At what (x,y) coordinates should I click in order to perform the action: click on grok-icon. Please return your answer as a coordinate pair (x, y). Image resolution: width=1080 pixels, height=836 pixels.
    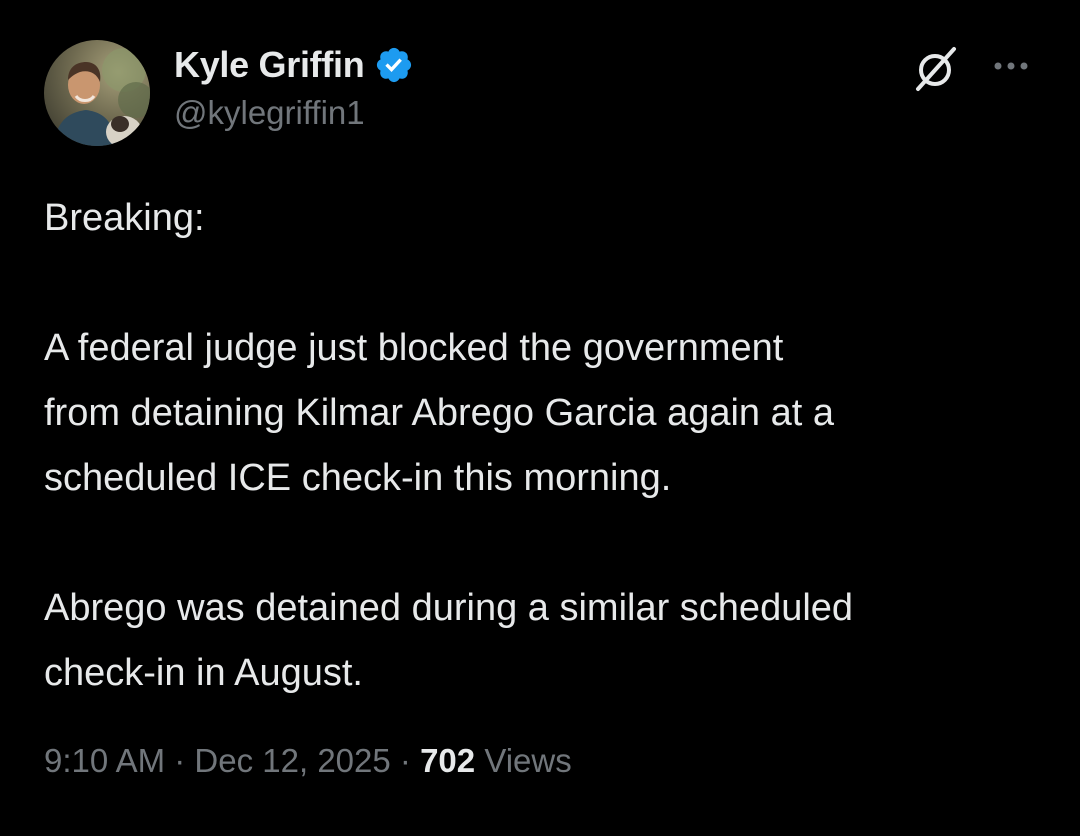
    Looking at the image, I should click on (935, 69).